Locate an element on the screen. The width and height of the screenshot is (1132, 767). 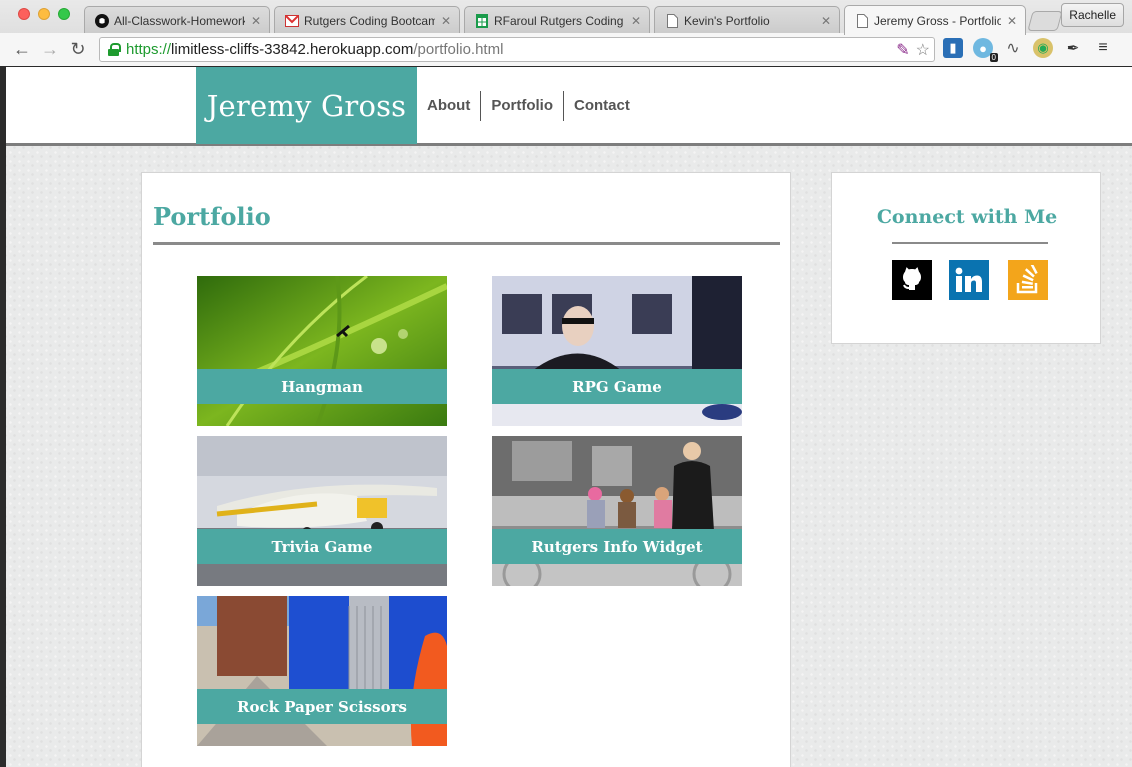
project-label: RPG Game is located at coordinates (617, 386).